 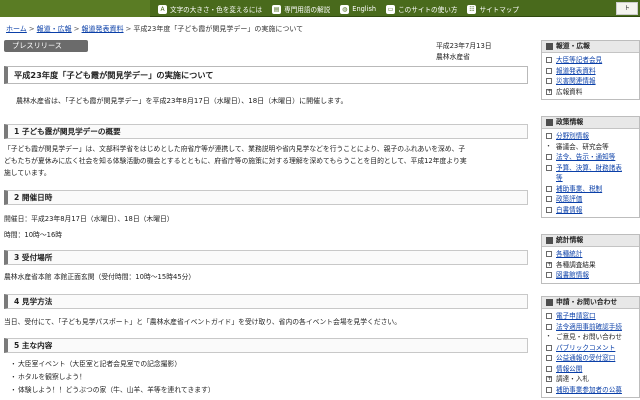 What do you see at coordinates (590, 189) in the screenshot?
I see `sidebar-item-subsidy: 補助事業、税制` at bounding box center [590, 189].